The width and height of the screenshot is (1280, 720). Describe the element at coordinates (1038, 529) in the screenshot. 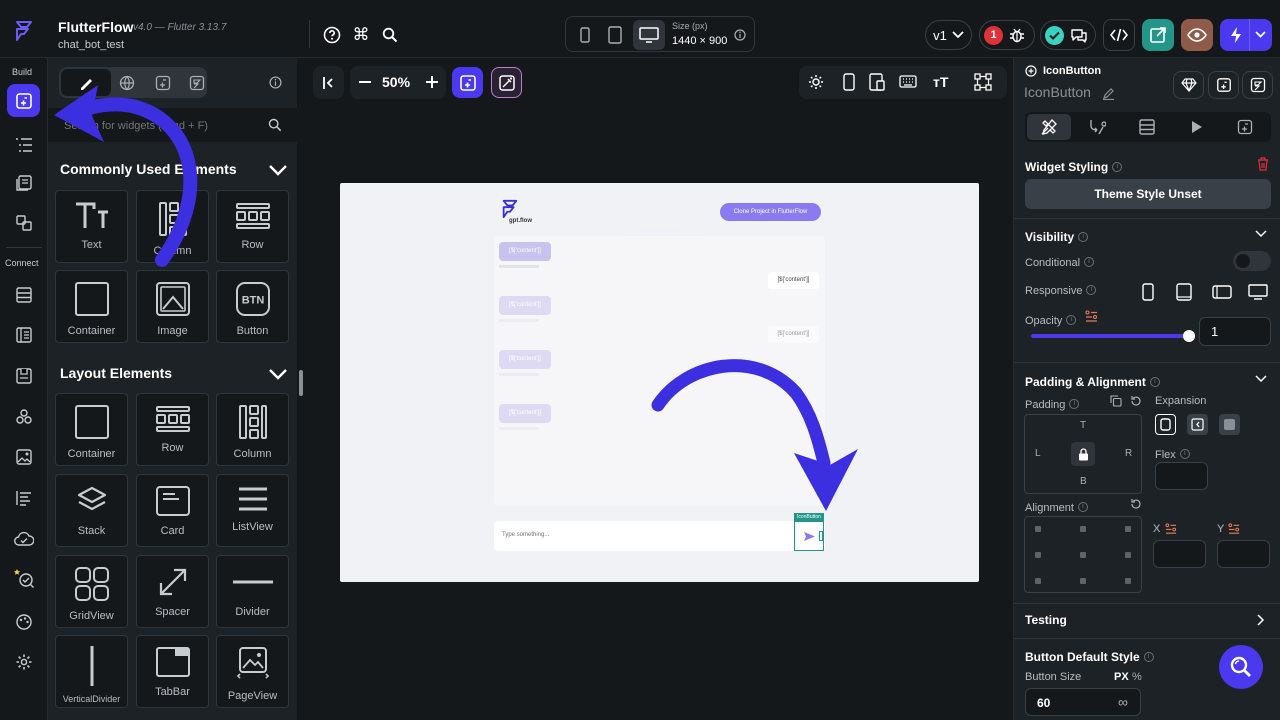

I see `align-top-left` at that location.